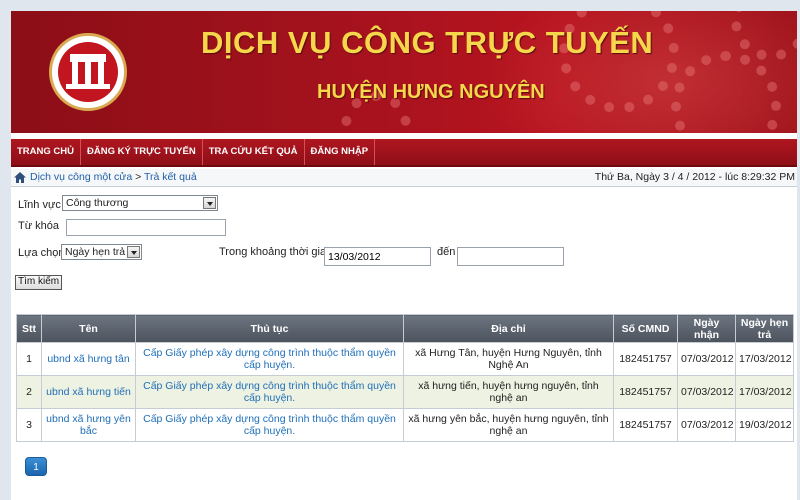 The width and height of the screenshot is (800, 500). What do you see at coordinates (36, 466) in the screenshot?
I see `pagination-page-1: 1` at bounding box center [36, 466].